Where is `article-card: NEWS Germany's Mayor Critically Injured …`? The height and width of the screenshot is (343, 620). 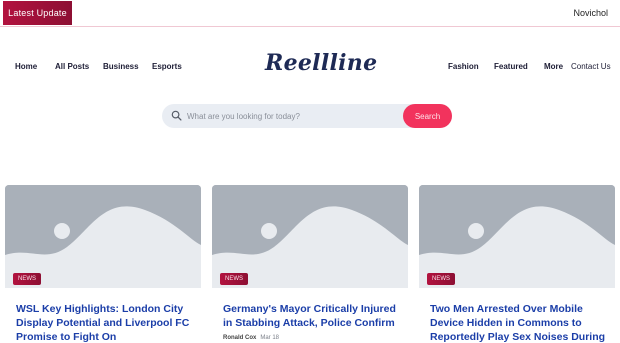
article-card: NEWS Germany's Mayor Critically Injured … is located at coordinates (310, 264).